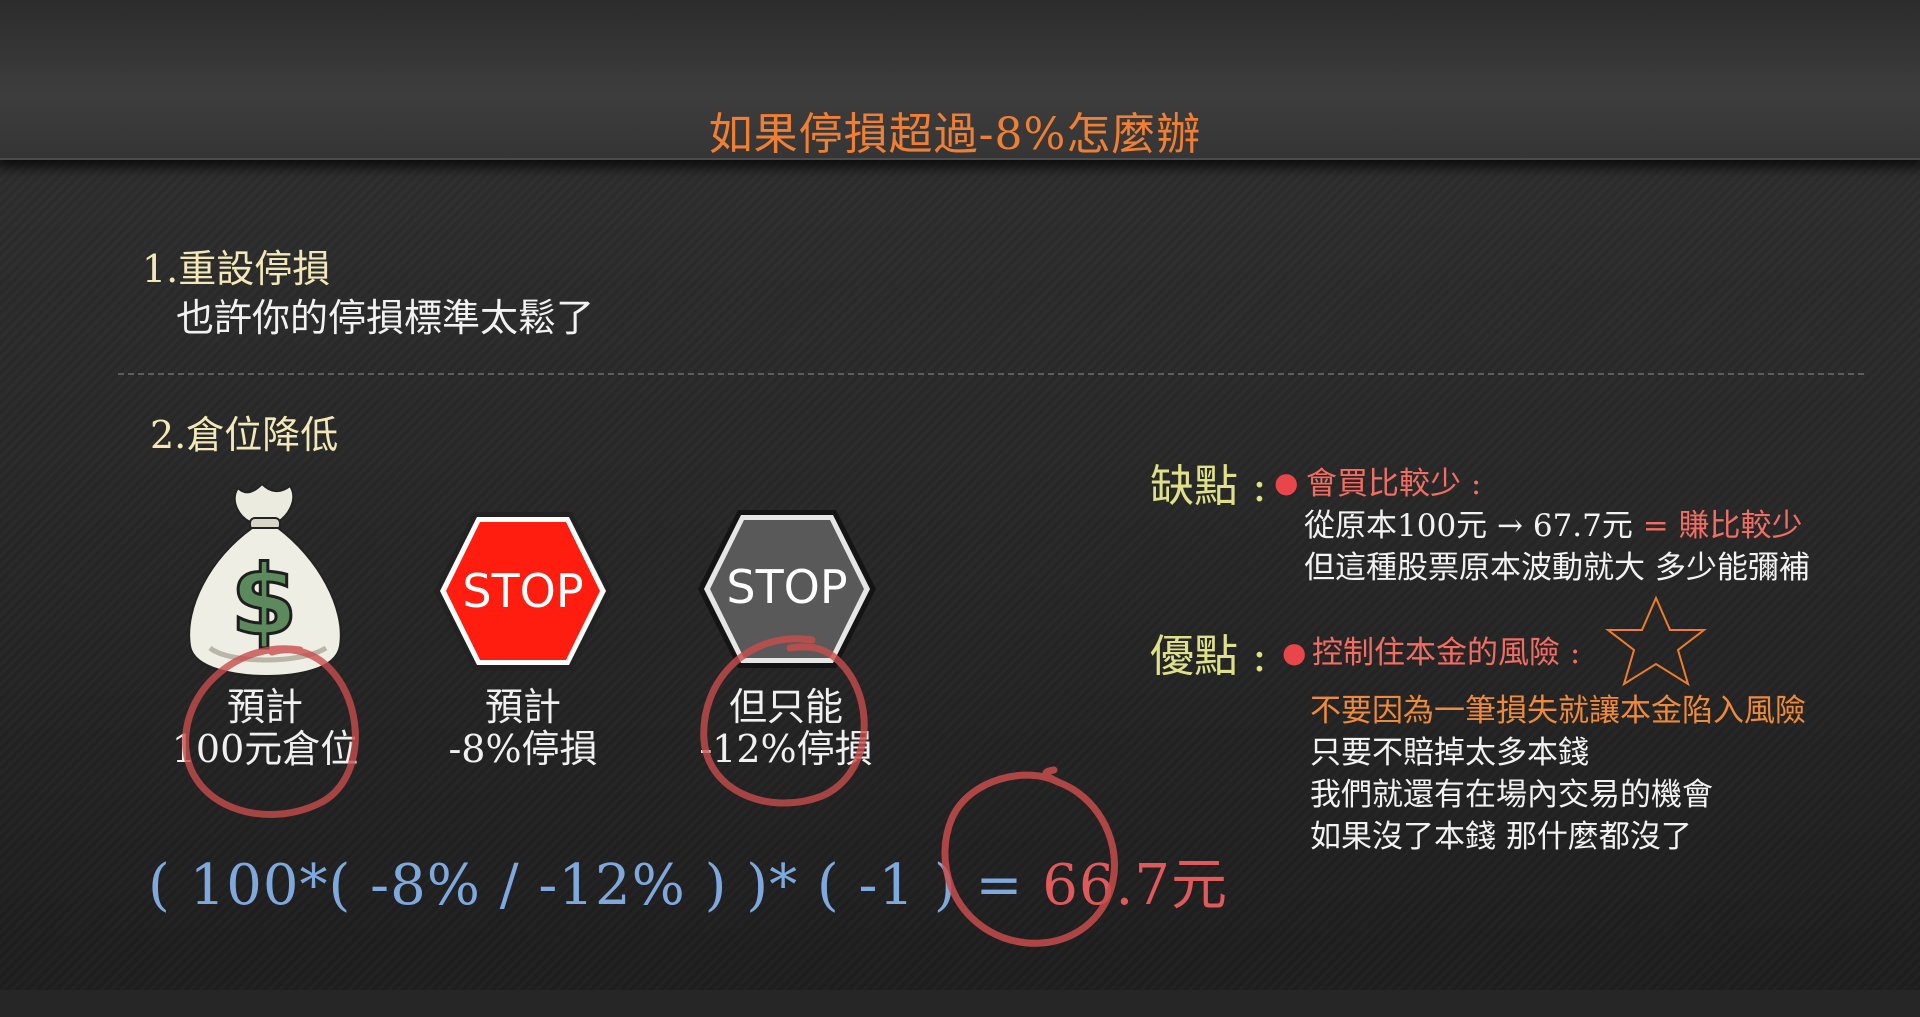  What do you see at coordinates (522, 707) in the screenshot?
I see `red-stop-caption-line1: 預計` at bounding box center [522, 707].